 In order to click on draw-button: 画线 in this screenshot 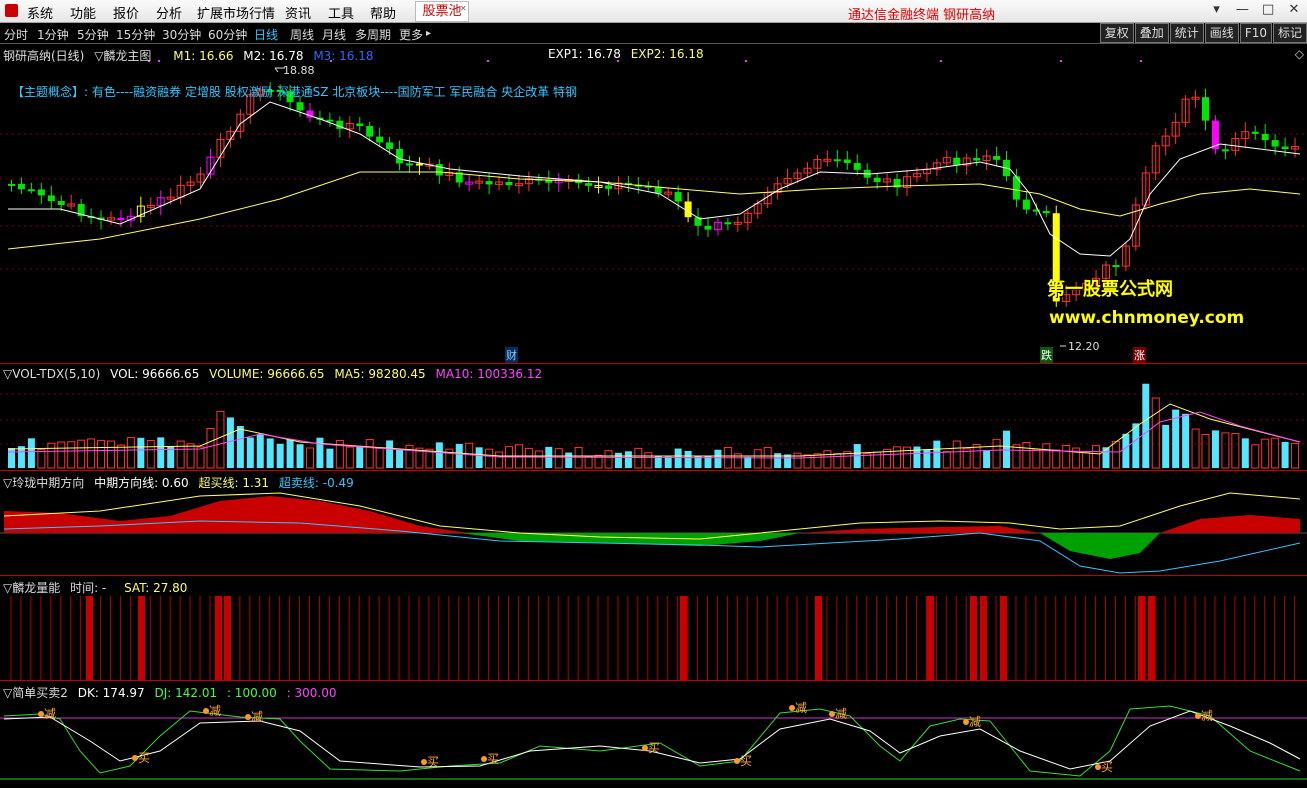, I will do `click(1221, 33)`.